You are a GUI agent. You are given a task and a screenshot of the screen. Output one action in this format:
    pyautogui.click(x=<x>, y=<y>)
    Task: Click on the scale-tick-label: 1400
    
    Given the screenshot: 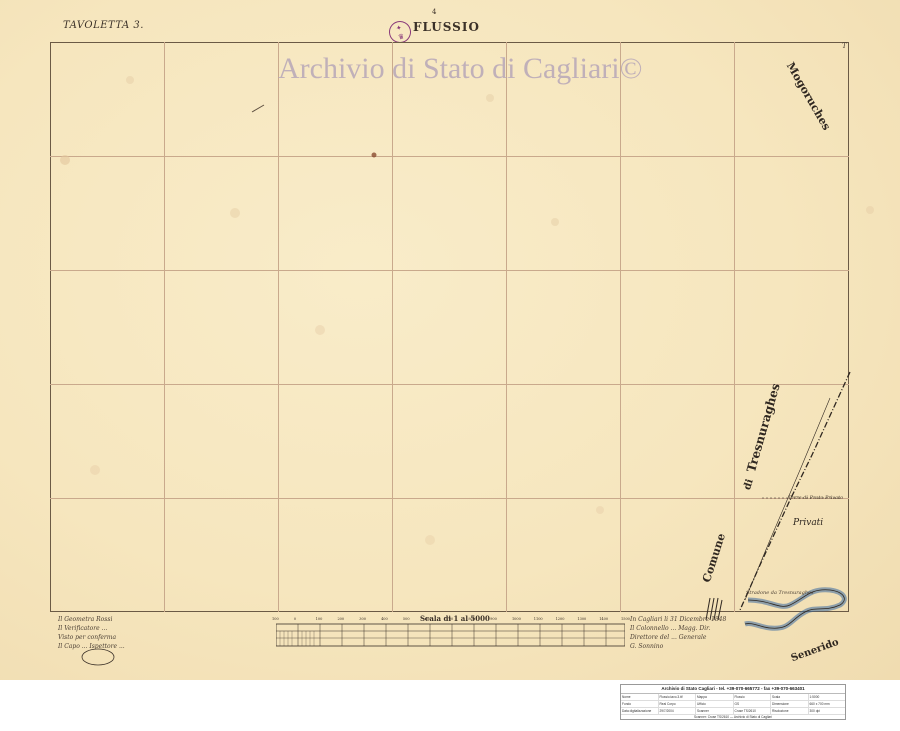 What is the action you would take?
    pyautogui.click(x=604, y=619)
    